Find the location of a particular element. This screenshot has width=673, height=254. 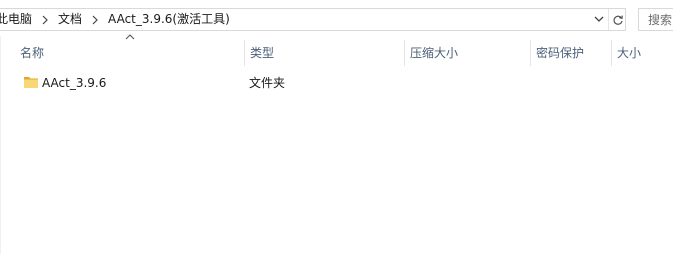

search-box is located at coordinates (655, 19).